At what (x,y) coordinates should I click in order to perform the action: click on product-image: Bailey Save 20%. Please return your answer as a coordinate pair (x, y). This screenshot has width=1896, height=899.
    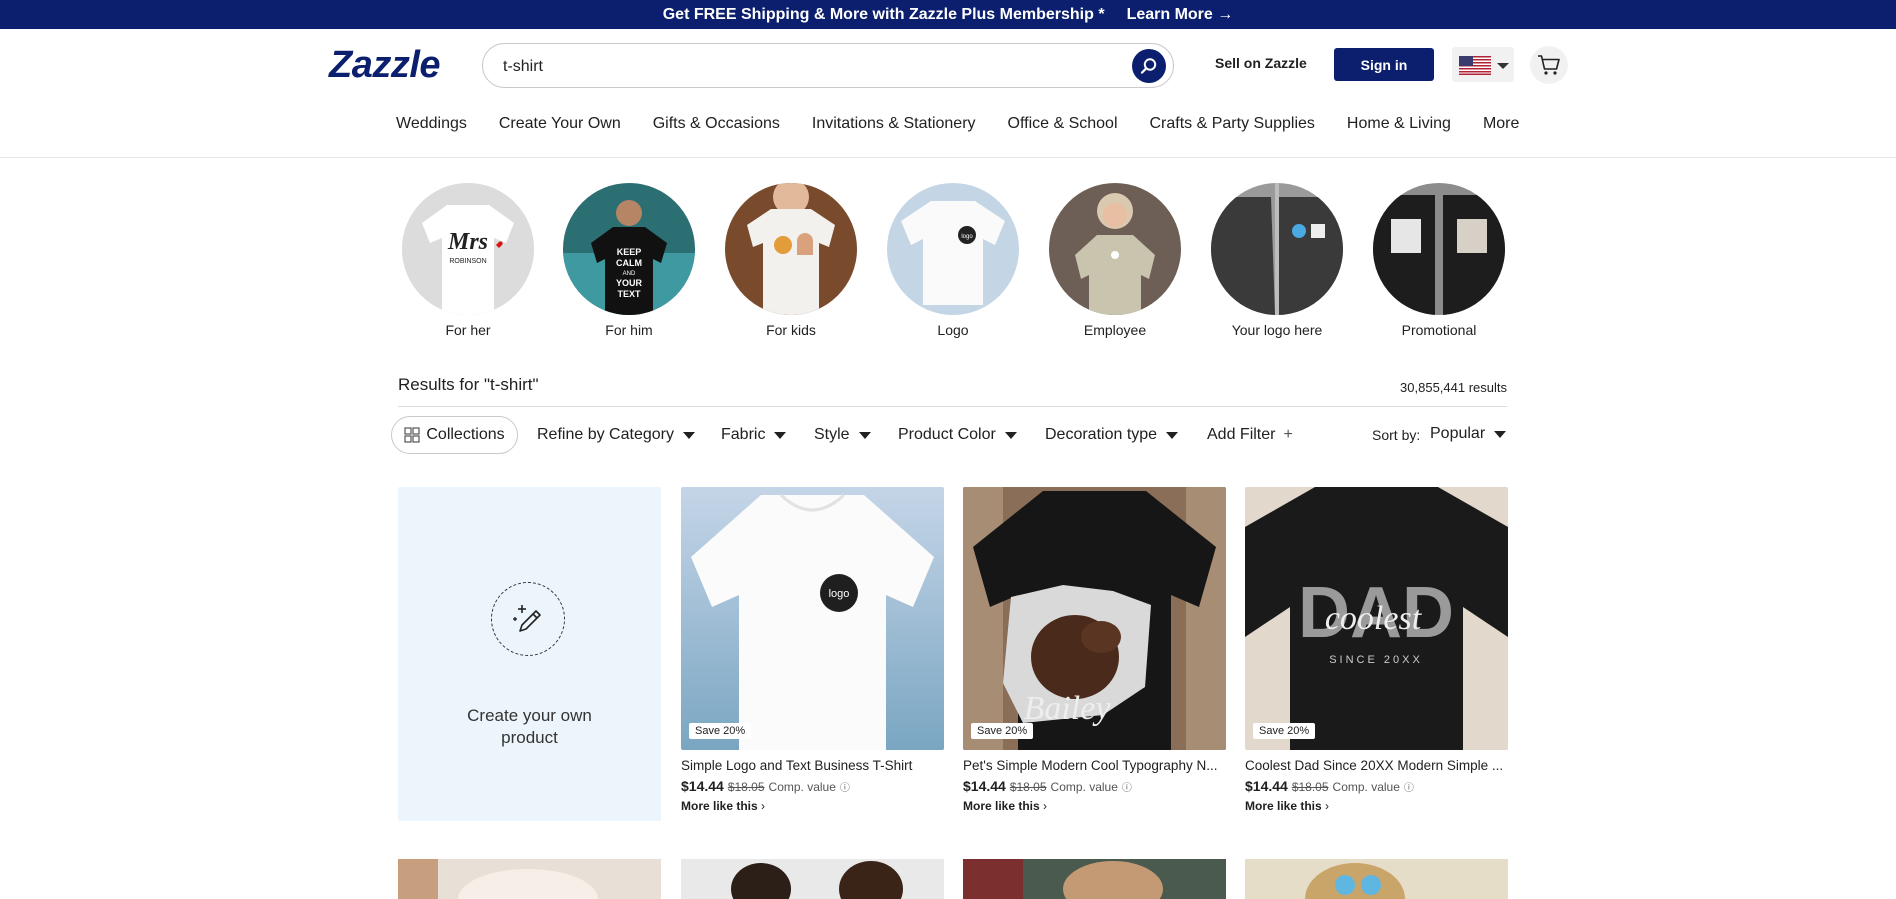
    Looking at the image, I should click on (1094, 618).